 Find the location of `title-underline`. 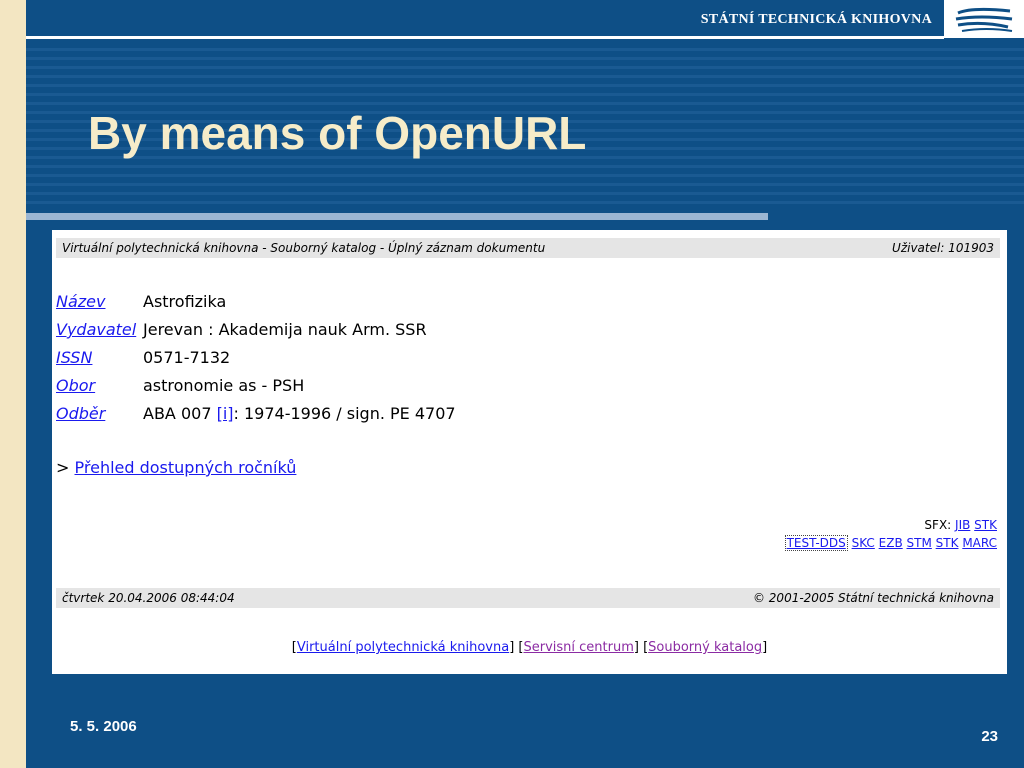

title-underline is located at coordinates (397, 216).